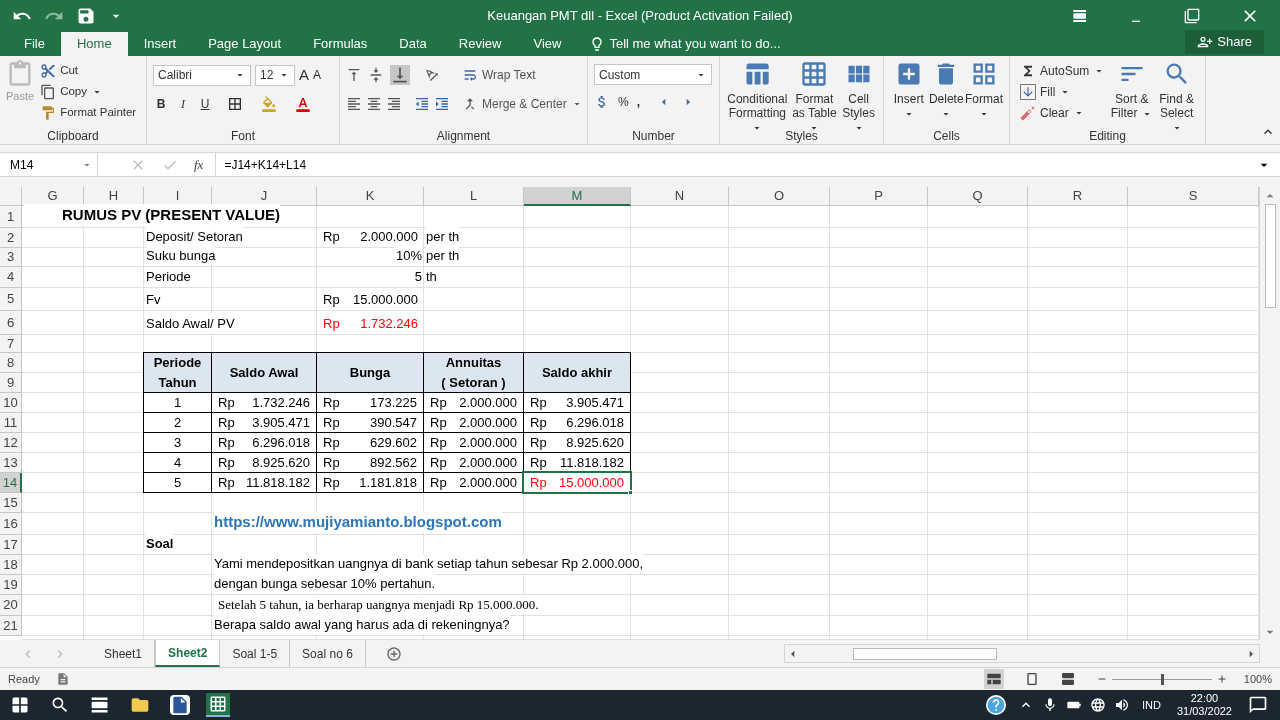 The image size is (1280, 720). I want to click on format-painter-button: Format Painter, so click(88, 112).